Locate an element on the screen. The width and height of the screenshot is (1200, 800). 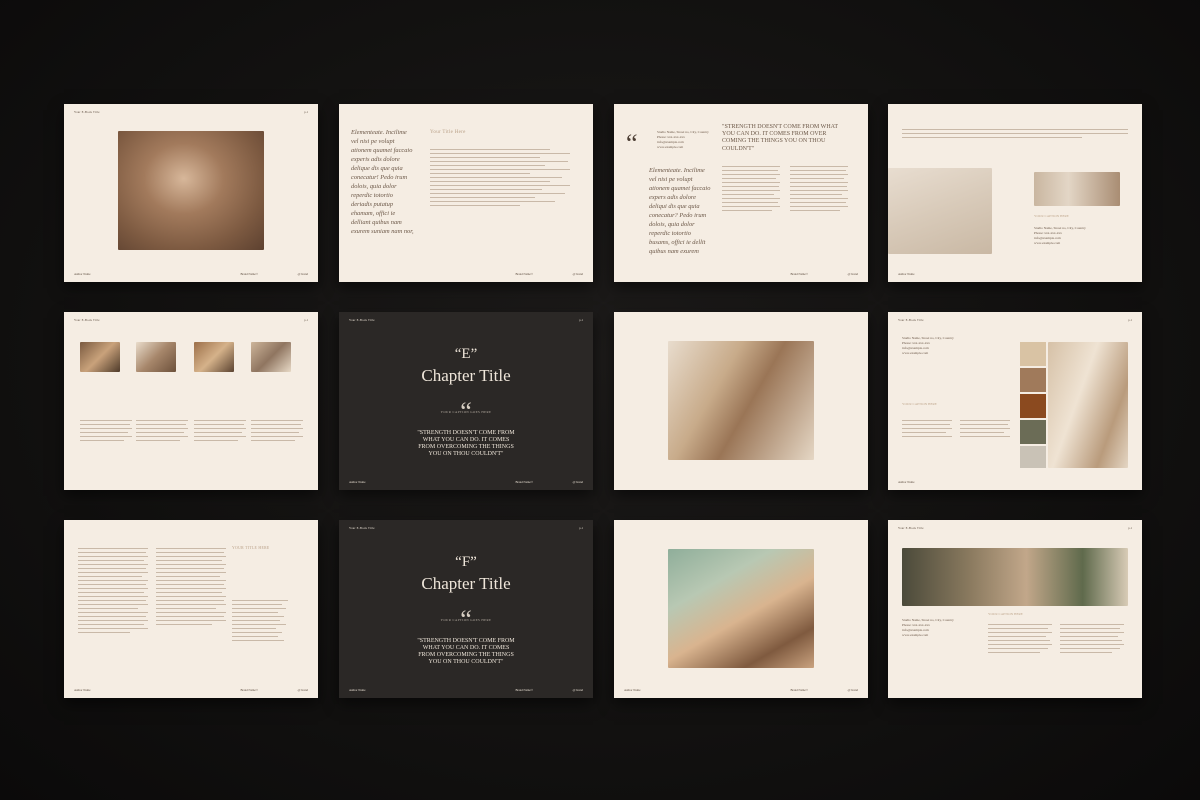
section-title: Your Title Here is located at coordinates (448, 132).